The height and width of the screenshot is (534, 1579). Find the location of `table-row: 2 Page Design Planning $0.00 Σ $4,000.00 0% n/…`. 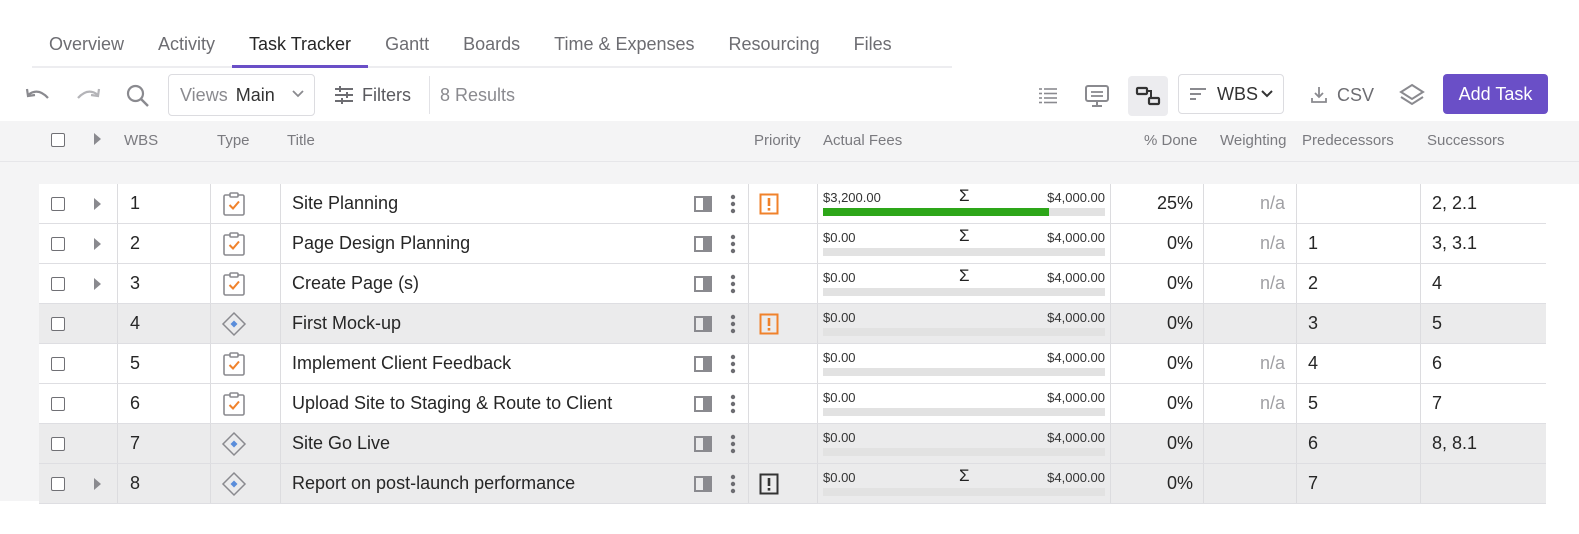

table-row: 2 Page Design Planning $0.00 Σ $4,000.00 0% n/… is located at coordinates (792, 244).